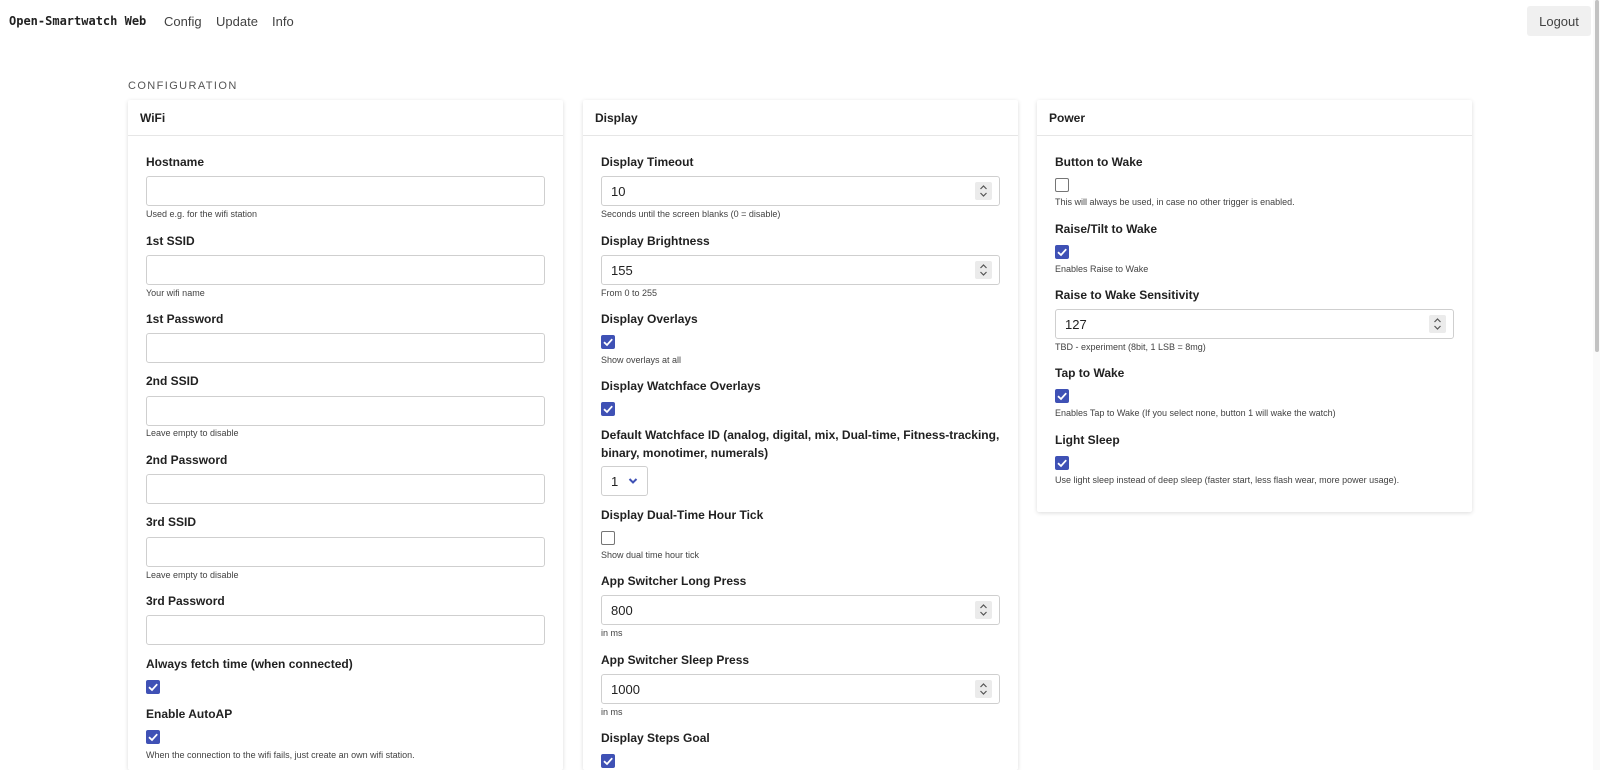  What do you see at coordinates (682, 515) in the screenshot?
I see `dual-time-tick-label: Display Dual-Time Hour Tick` at bounding box center [682, 515].